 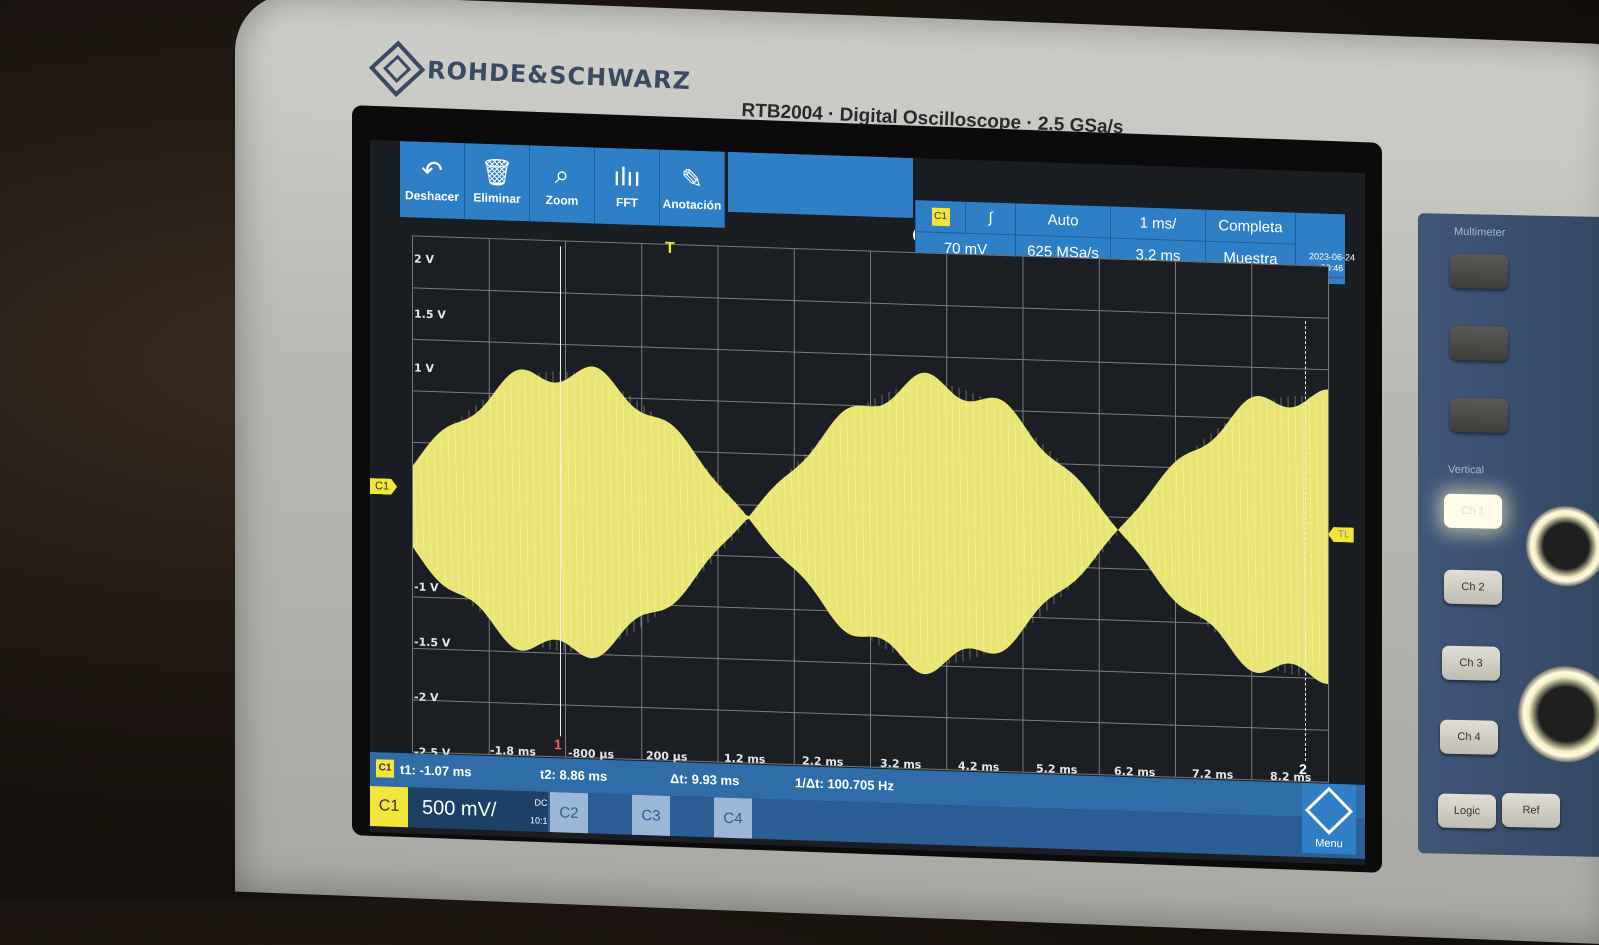 What do you see at coordinates (1531, 810) in the screenshot?
I see `ref-button: Ref` at bounding box center [1531, 810].